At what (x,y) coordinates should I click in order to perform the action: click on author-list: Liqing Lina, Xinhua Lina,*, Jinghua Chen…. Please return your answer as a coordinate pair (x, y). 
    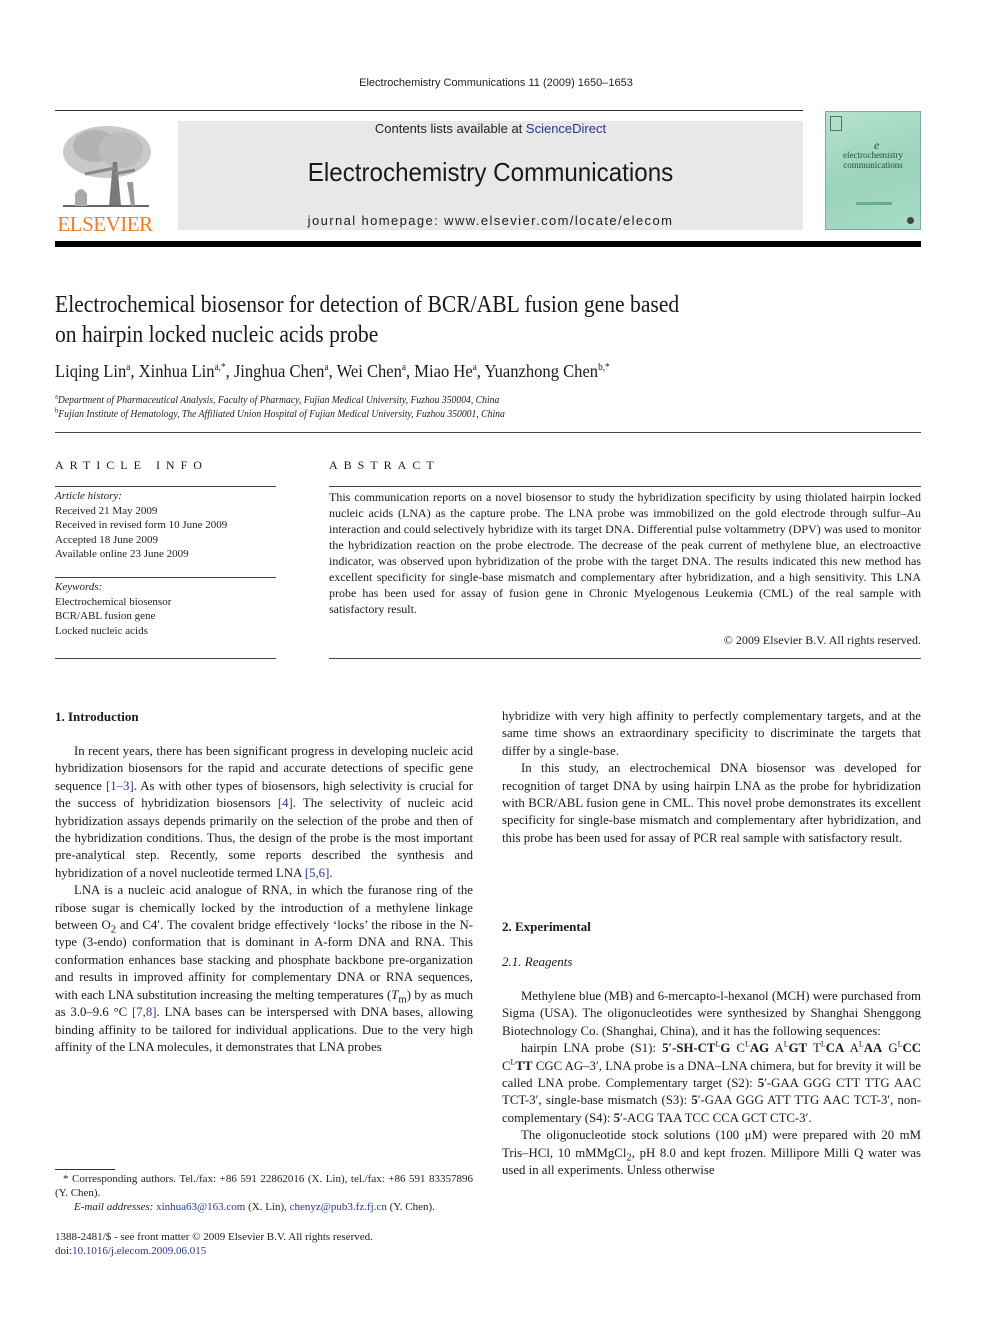
    Looking at the image, I should click on (469, 371).